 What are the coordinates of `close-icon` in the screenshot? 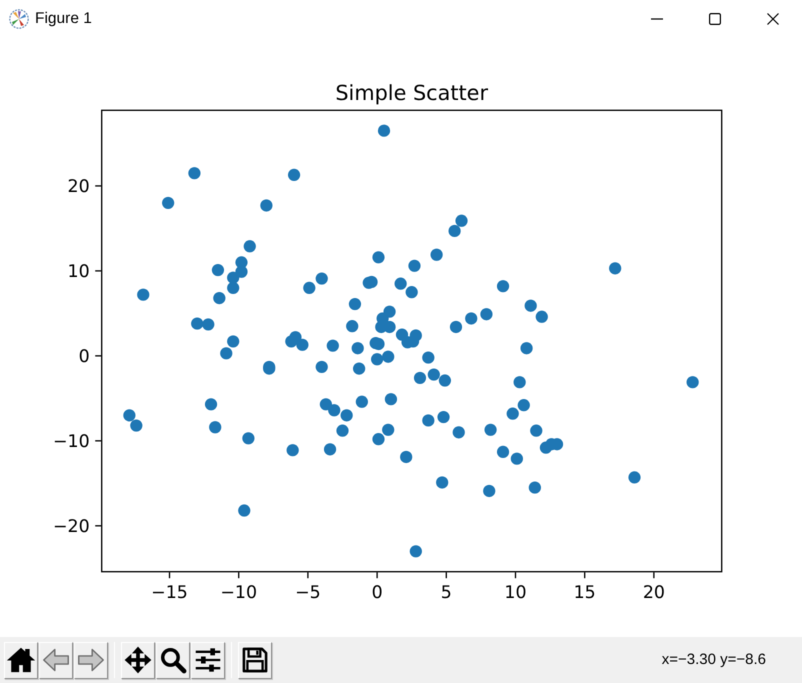 It's located at (773, 19).